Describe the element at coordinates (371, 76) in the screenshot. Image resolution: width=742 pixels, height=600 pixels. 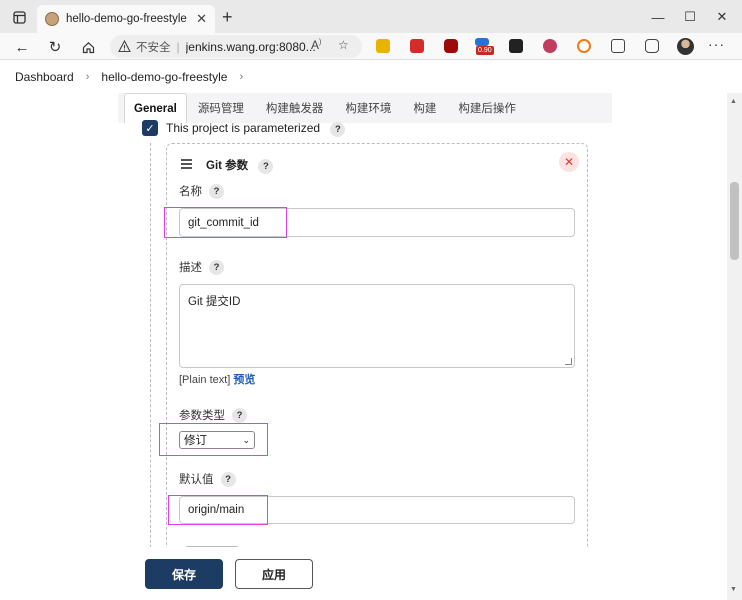
I see `breadcrumb: Dashboard › hello-demo-go-freestyle ›` at that location.